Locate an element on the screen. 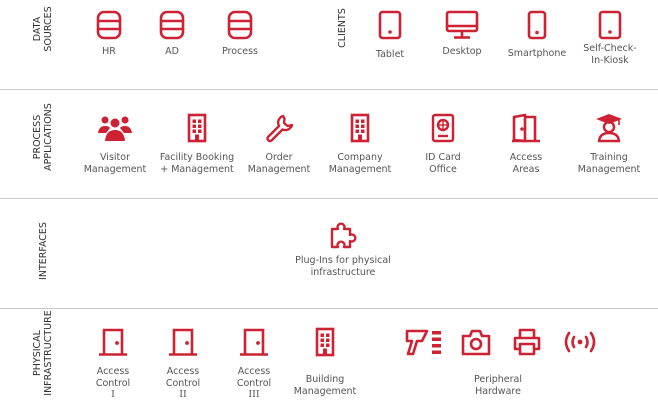  client-label: Smartphone is located at coordinates (537, 53).